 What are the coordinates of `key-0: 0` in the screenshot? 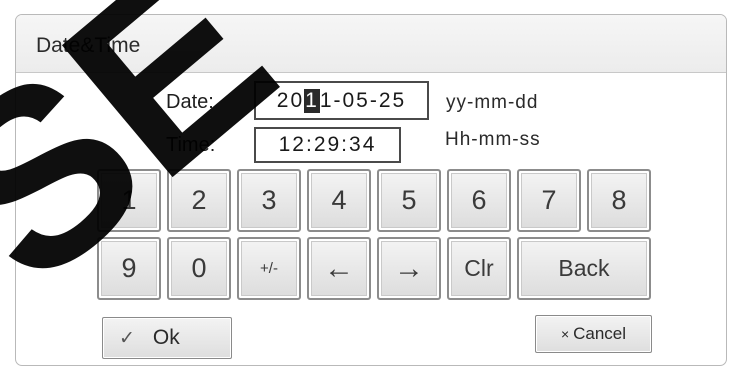 It's located at (199, 268).